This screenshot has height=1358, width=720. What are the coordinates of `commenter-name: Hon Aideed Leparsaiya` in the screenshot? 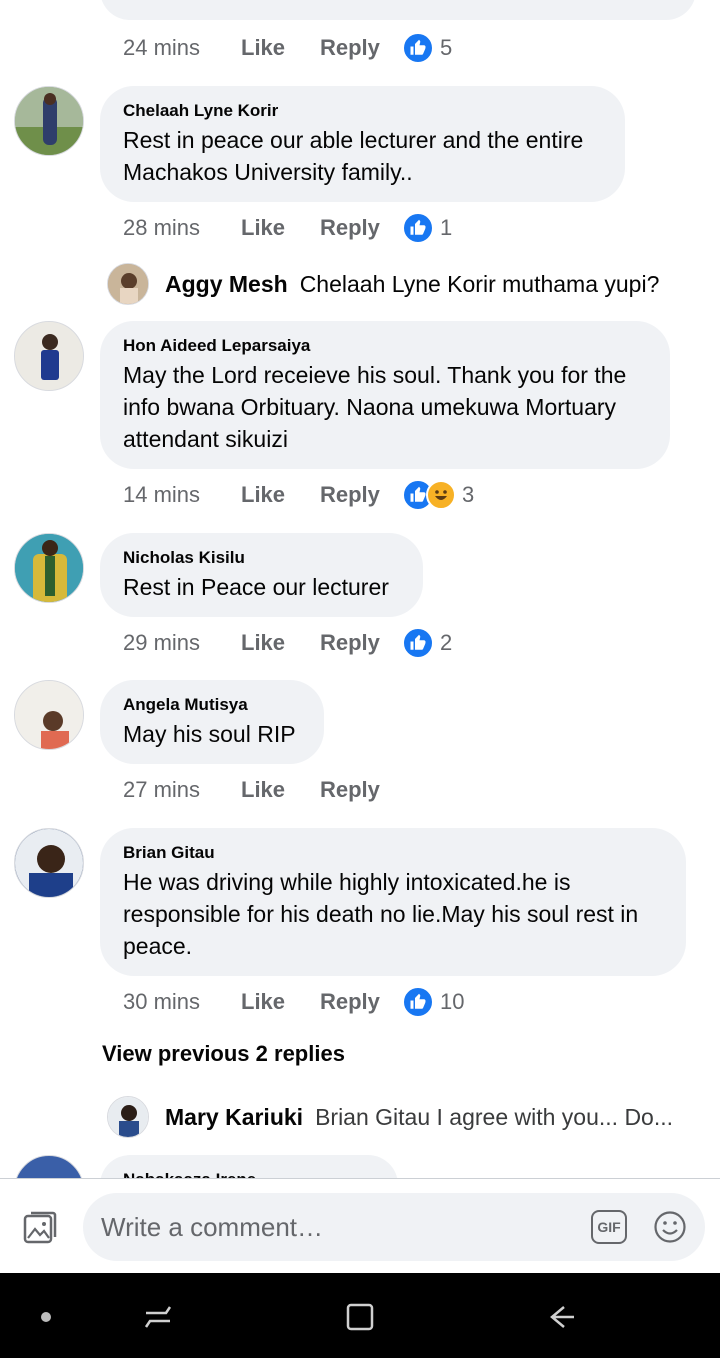 It's located at (385, 346).